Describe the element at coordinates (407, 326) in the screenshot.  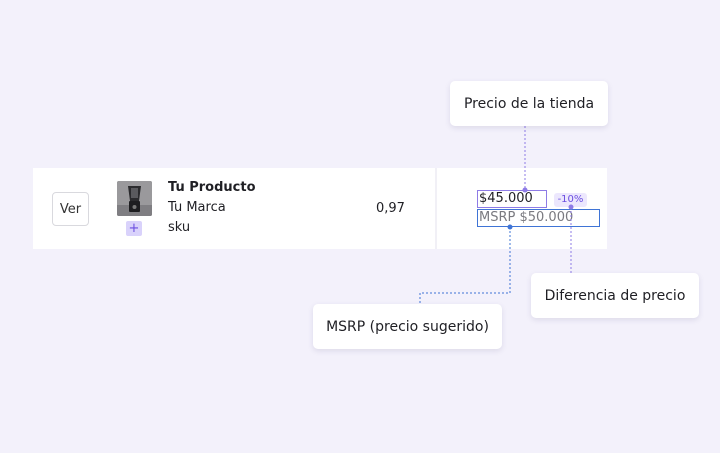
I see `msrp-callout: MSRP (precio sugerido)` at that location.